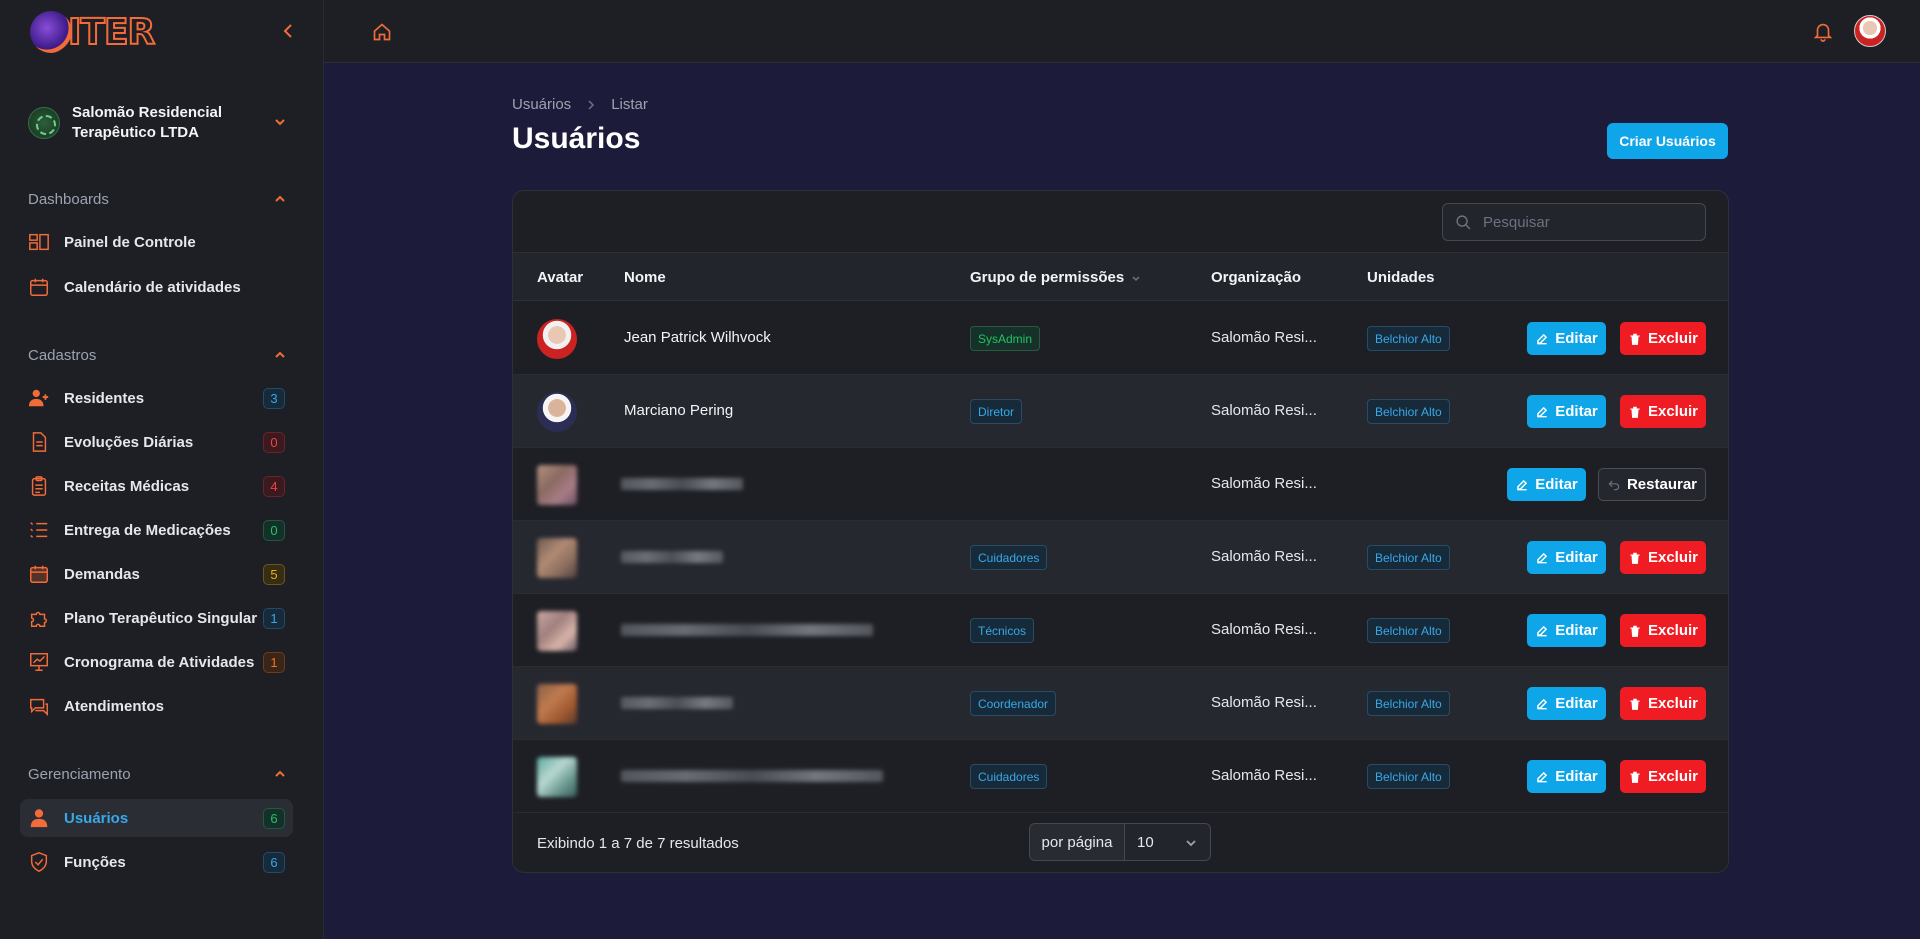 This screenshot has width=1920, height=939. Describe the element at coordinates (39, 818) in the screenshot. I see `user-icon` at that location.